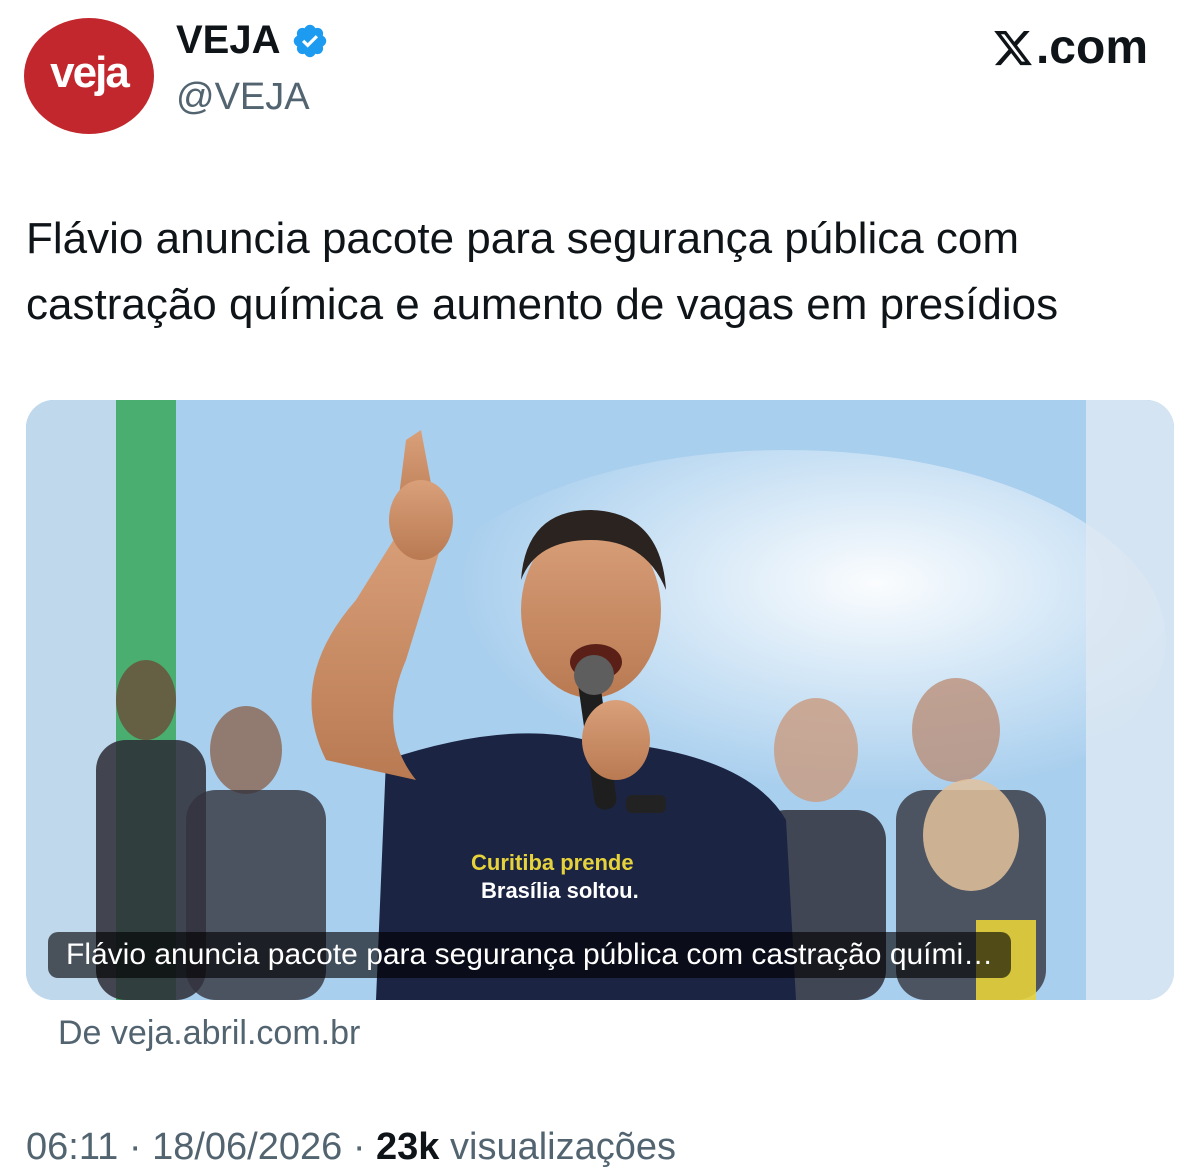 This screenshot has height=1175, width=1200. What do you see at coordinates (90, 72) in the screenshot?
I see `avatar-logo-text: veja` at bounding box center [90, 72].